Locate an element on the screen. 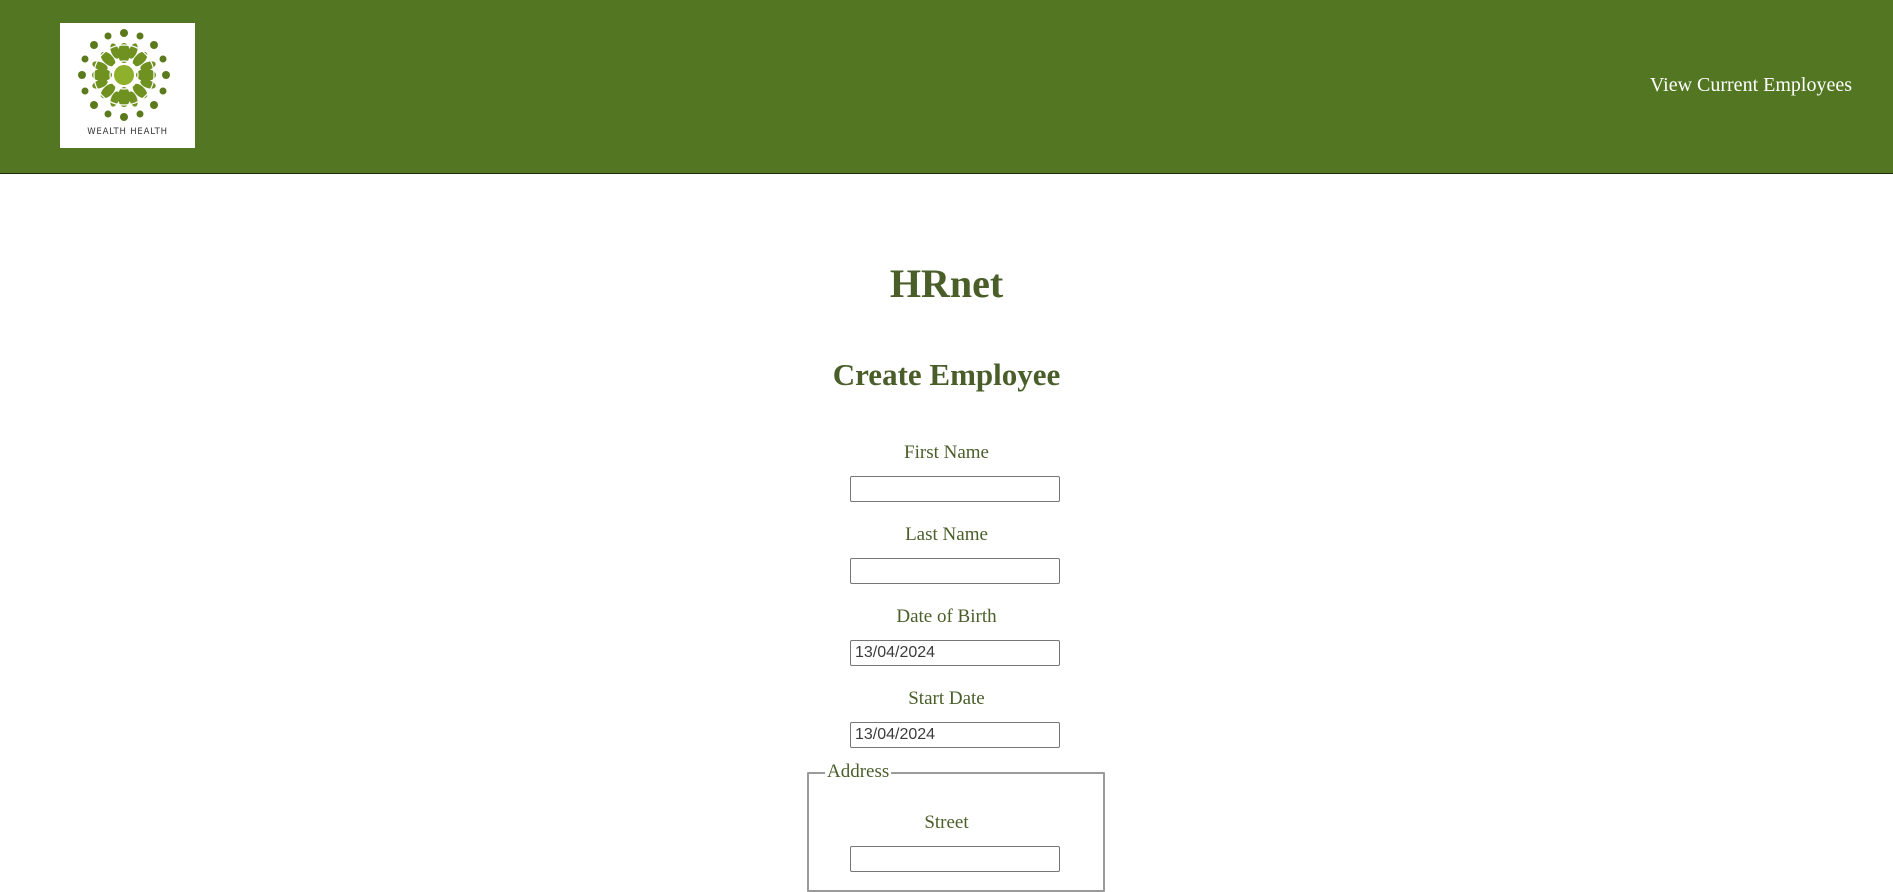 This screenshot has width=1893, height=892. page-title: HRnet is located at coordinates (946, 283).